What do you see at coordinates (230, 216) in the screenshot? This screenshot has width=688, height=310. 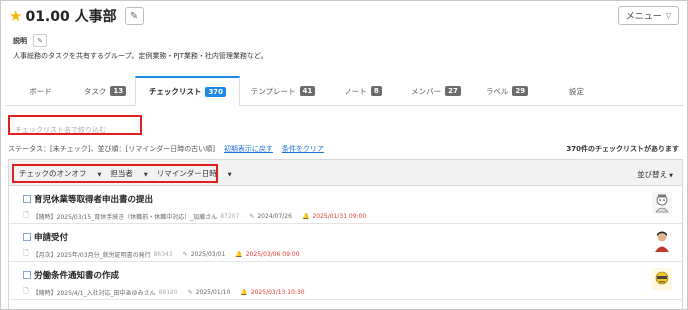 I see `item-number: 87207` at bounding box center [230, 216].